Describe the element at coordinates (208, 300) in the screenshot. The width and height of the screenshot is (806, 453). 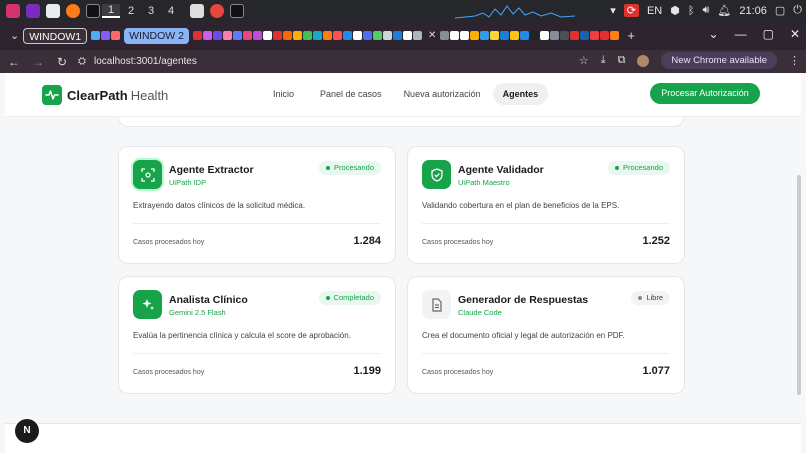
I see `agent-title: Analista Clínico` at that location.